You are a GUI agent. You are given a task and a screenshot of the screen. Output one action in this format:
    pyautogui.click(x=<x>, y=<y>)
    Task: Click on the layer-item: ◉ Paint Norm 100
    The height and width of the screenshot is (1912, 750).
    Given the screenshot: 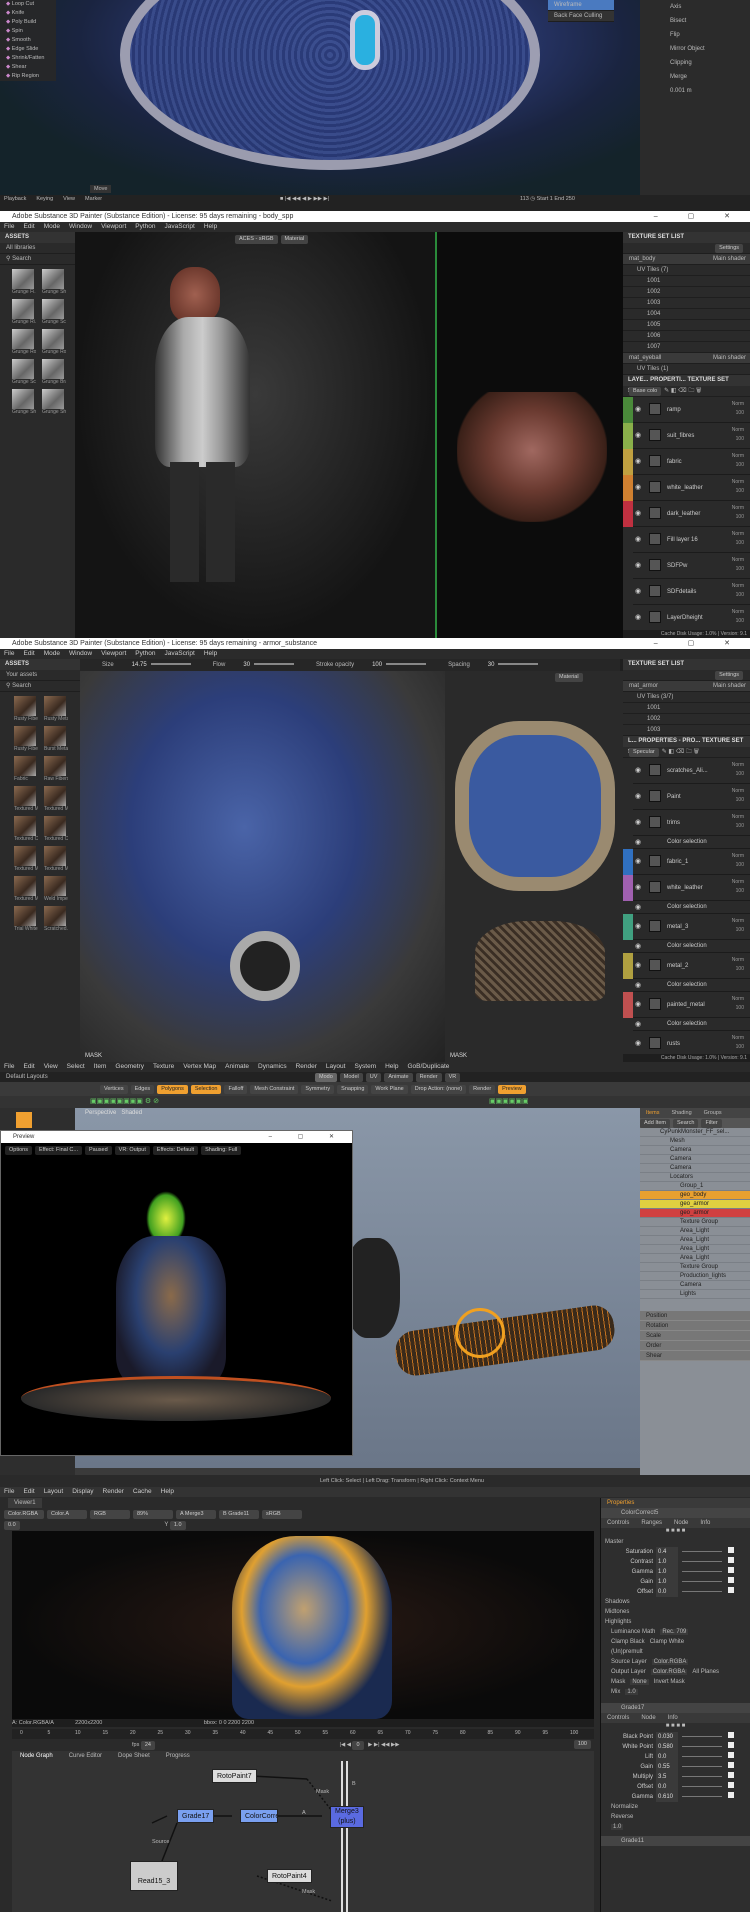 What is the action you would take?
    pyautogui.click(x=686, y=797)
    